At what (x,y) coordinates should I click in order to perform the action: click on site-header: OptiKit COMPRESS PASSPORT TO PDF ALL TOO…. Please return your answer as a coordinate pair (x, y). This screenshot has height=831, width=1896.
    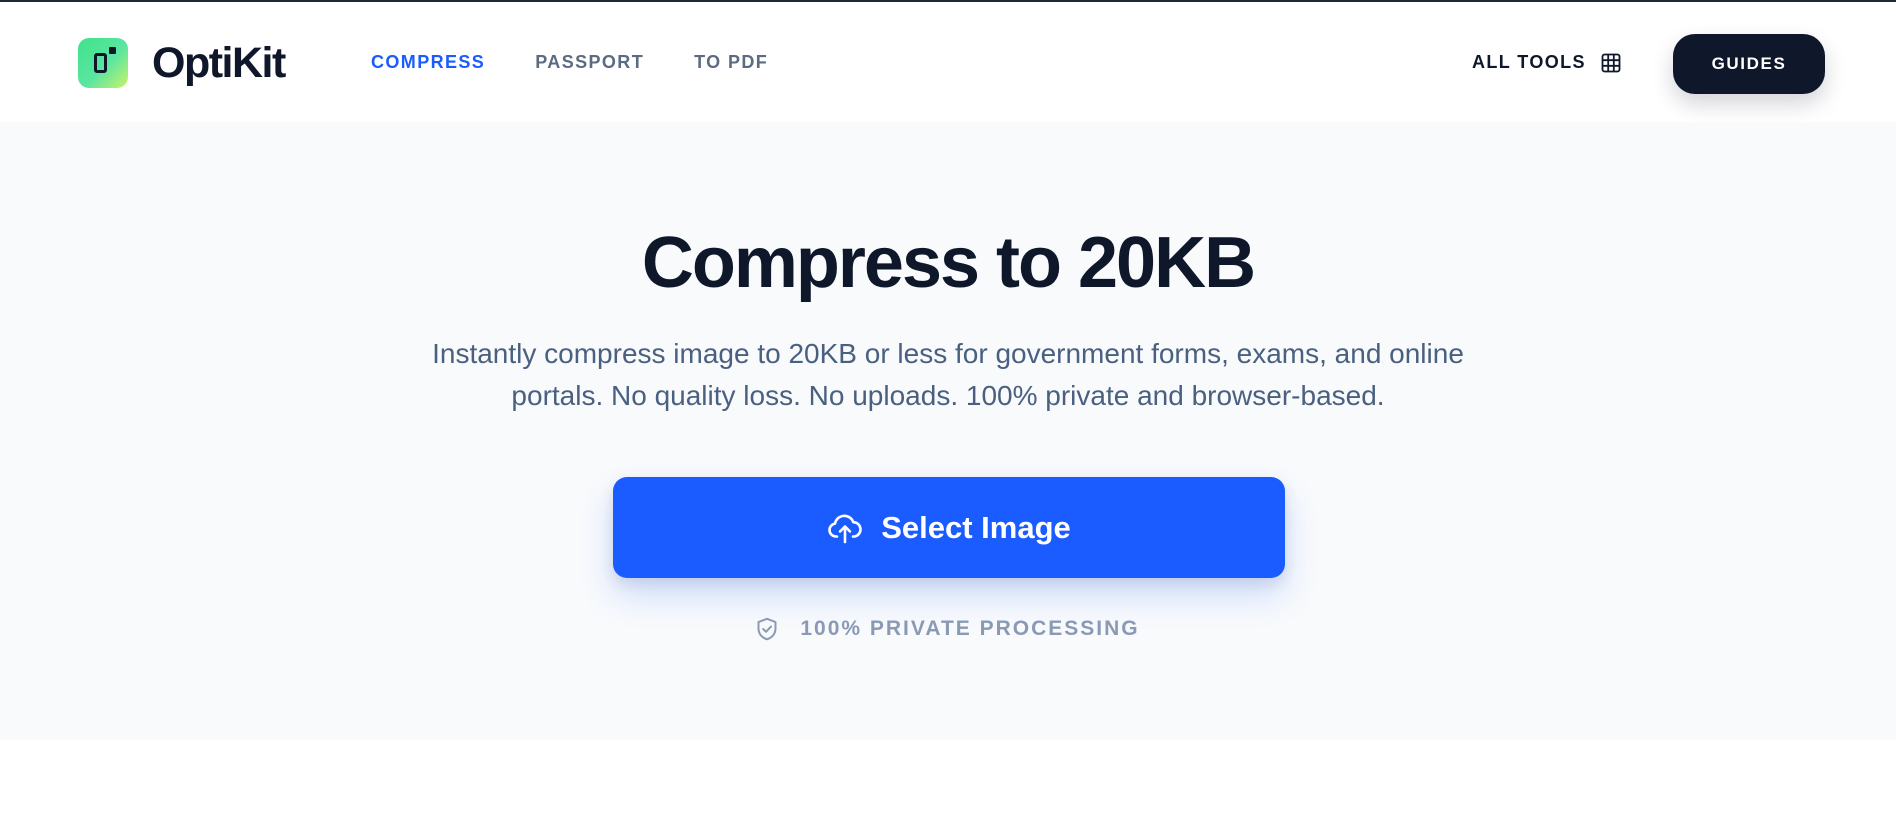
    Looking at the image, I should click on (948, 62).